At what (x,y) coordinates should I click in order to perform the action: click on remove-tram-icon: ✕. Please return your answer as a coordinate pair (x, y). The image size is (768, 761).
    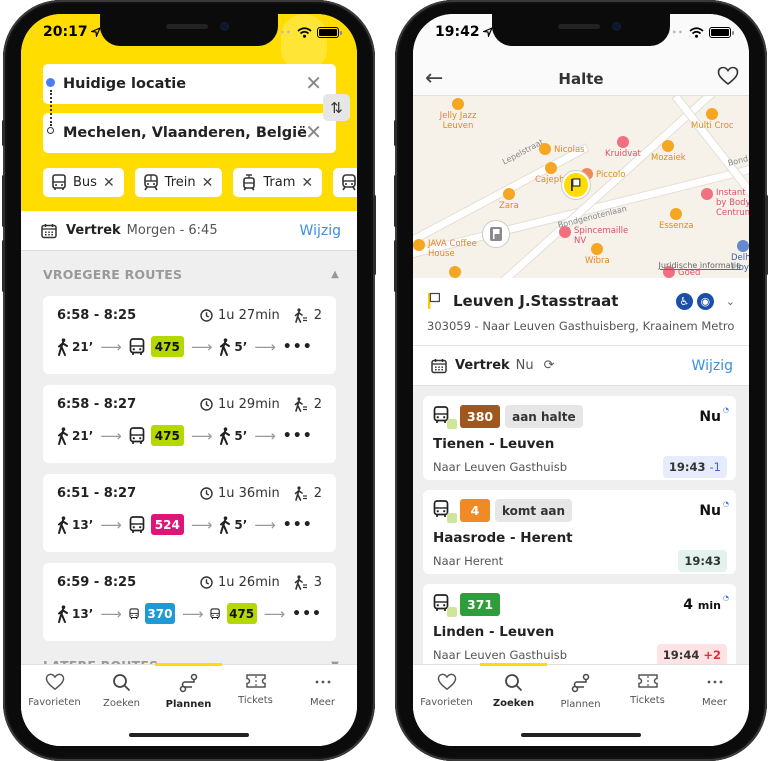
    Looking at the image, I should click on (307, 183).